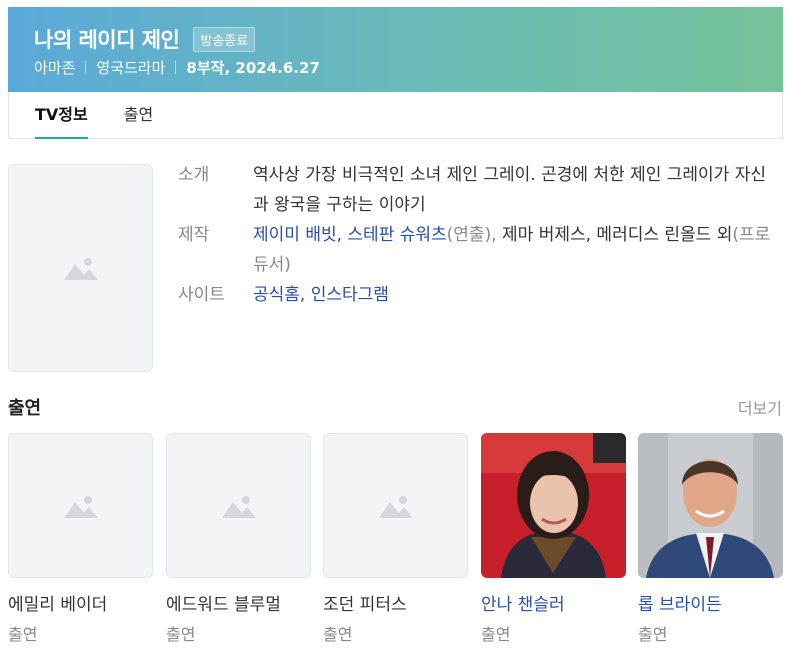 This screenshot has height=658, width=790. I want to click on tab-cast: 출연, so click(138, 115).